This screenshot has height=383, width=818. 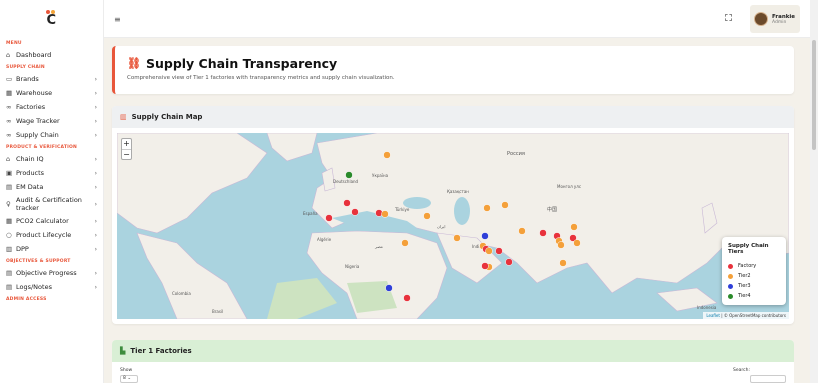 I want to click on sidebar-item-warehouse: ▦ Warehouse ›, so click(x=51, y=93).